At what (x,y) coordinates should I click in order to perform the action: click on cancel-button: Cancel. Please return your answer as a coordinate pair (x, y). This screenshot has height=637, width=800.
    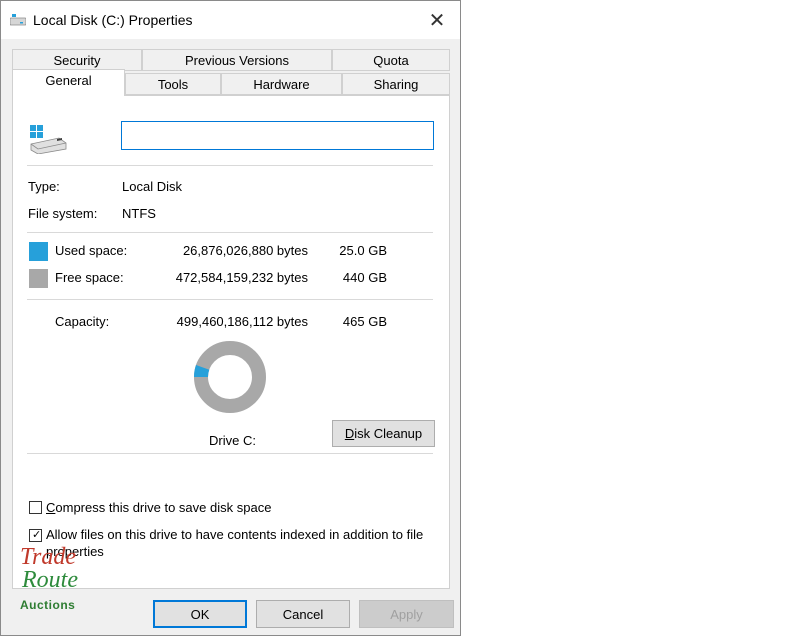
    Looking at the image, I should click on (303, 614).